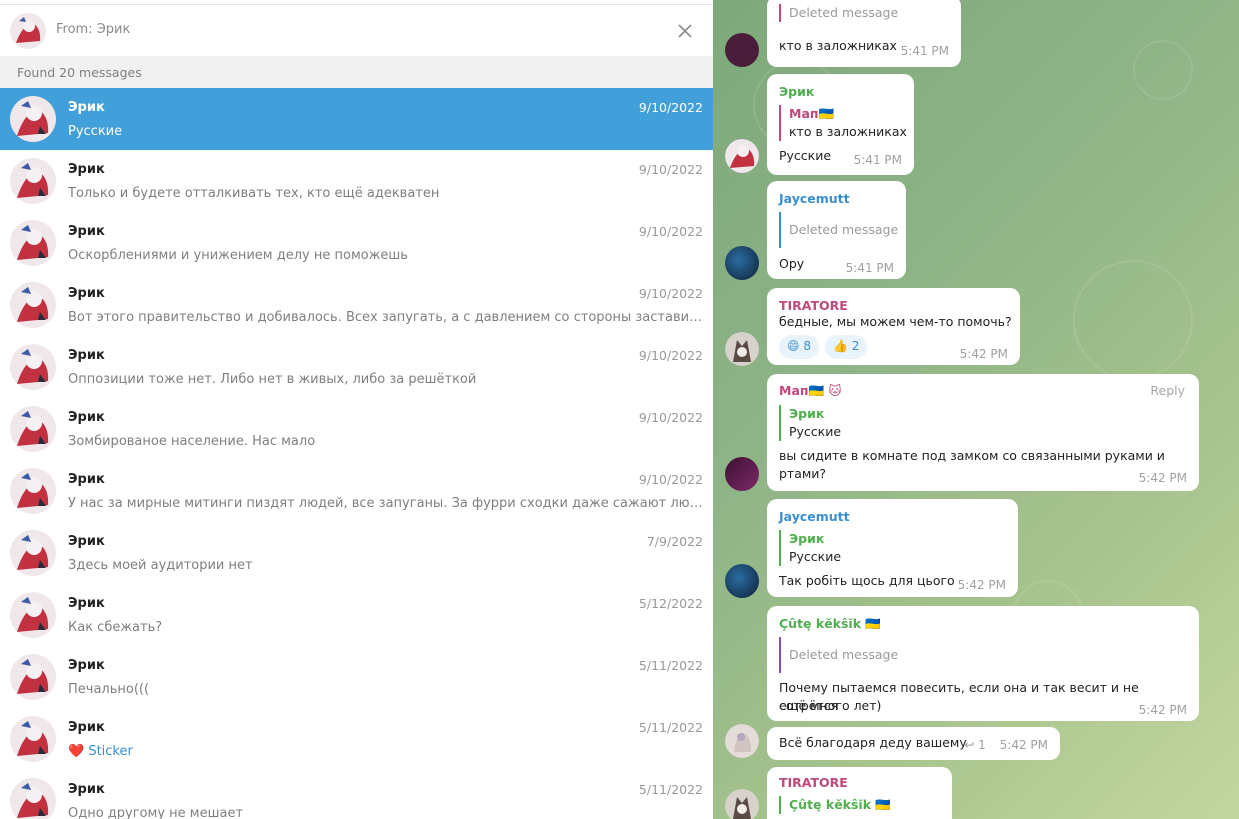 The image size is (1239, 819). Describe the element at coordinates (799, 347) in the screenshot. I see `reaction-laugh: 😄 8` at that location.